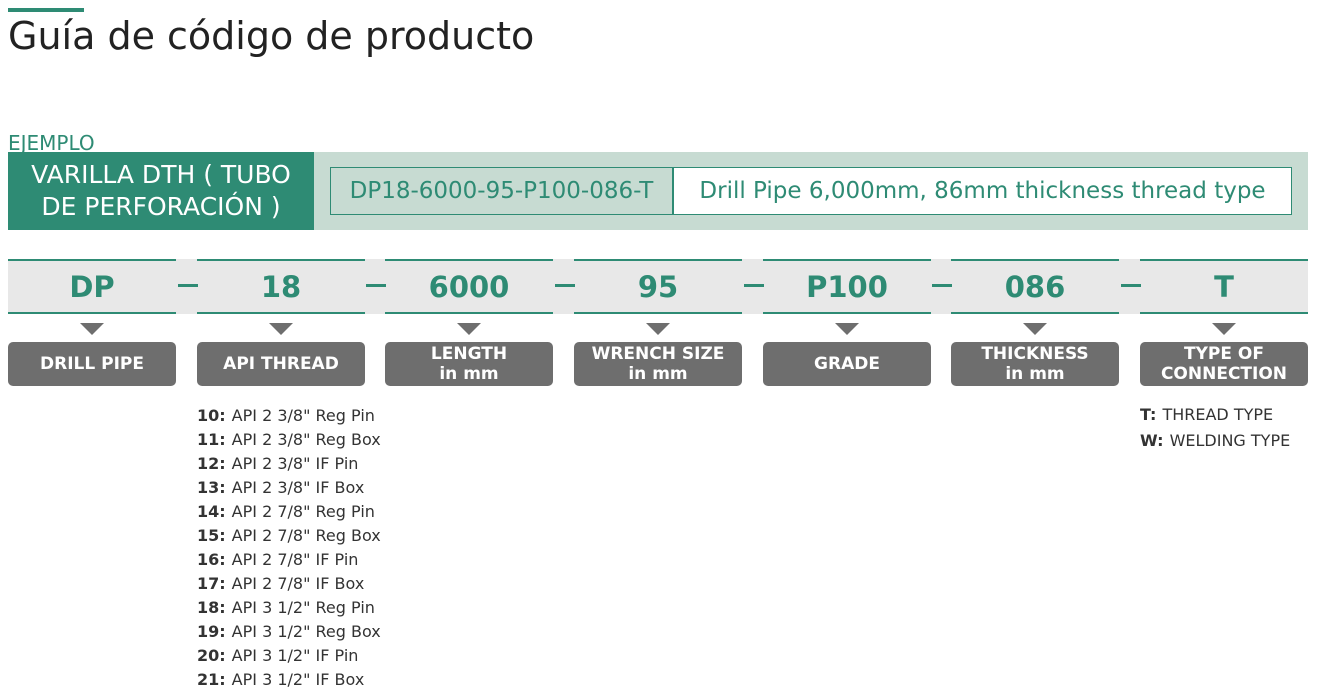 The image size is (1324, 699). I want to click on list-item: W: WELDING TYPE, so click(1215, 443).